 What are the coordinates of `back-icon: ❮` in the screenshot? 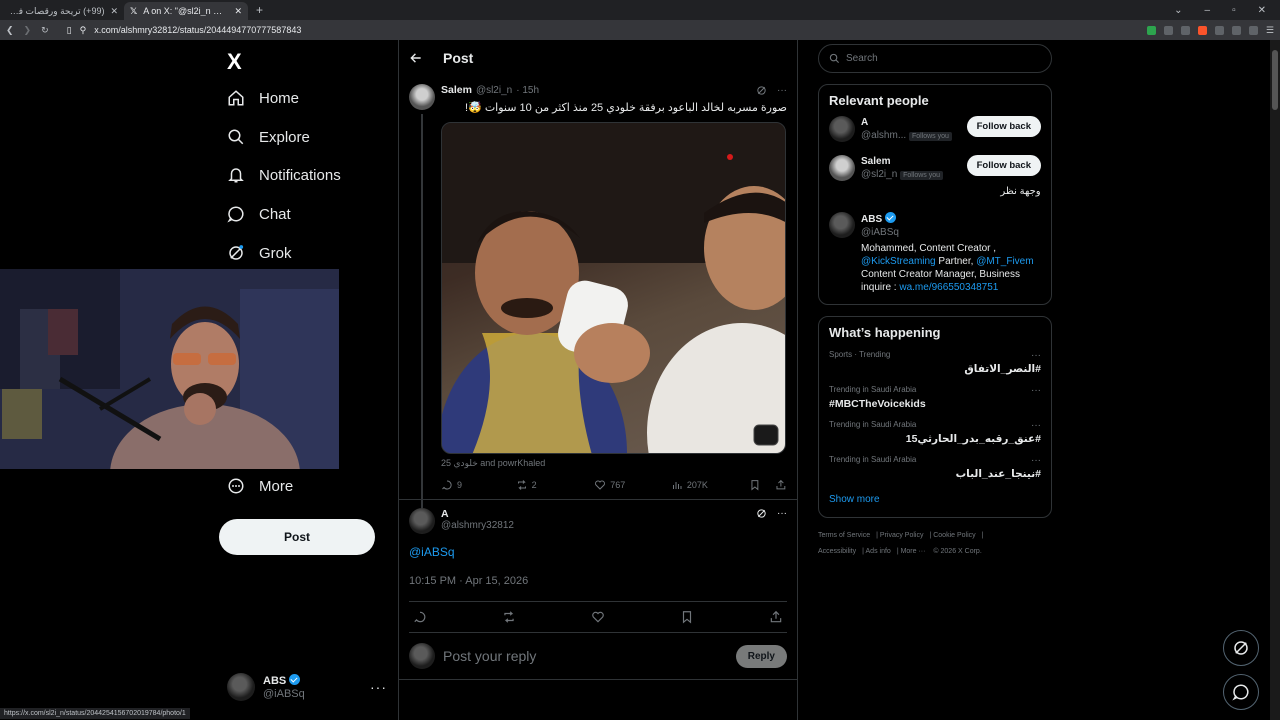 It's located at (10, 30).